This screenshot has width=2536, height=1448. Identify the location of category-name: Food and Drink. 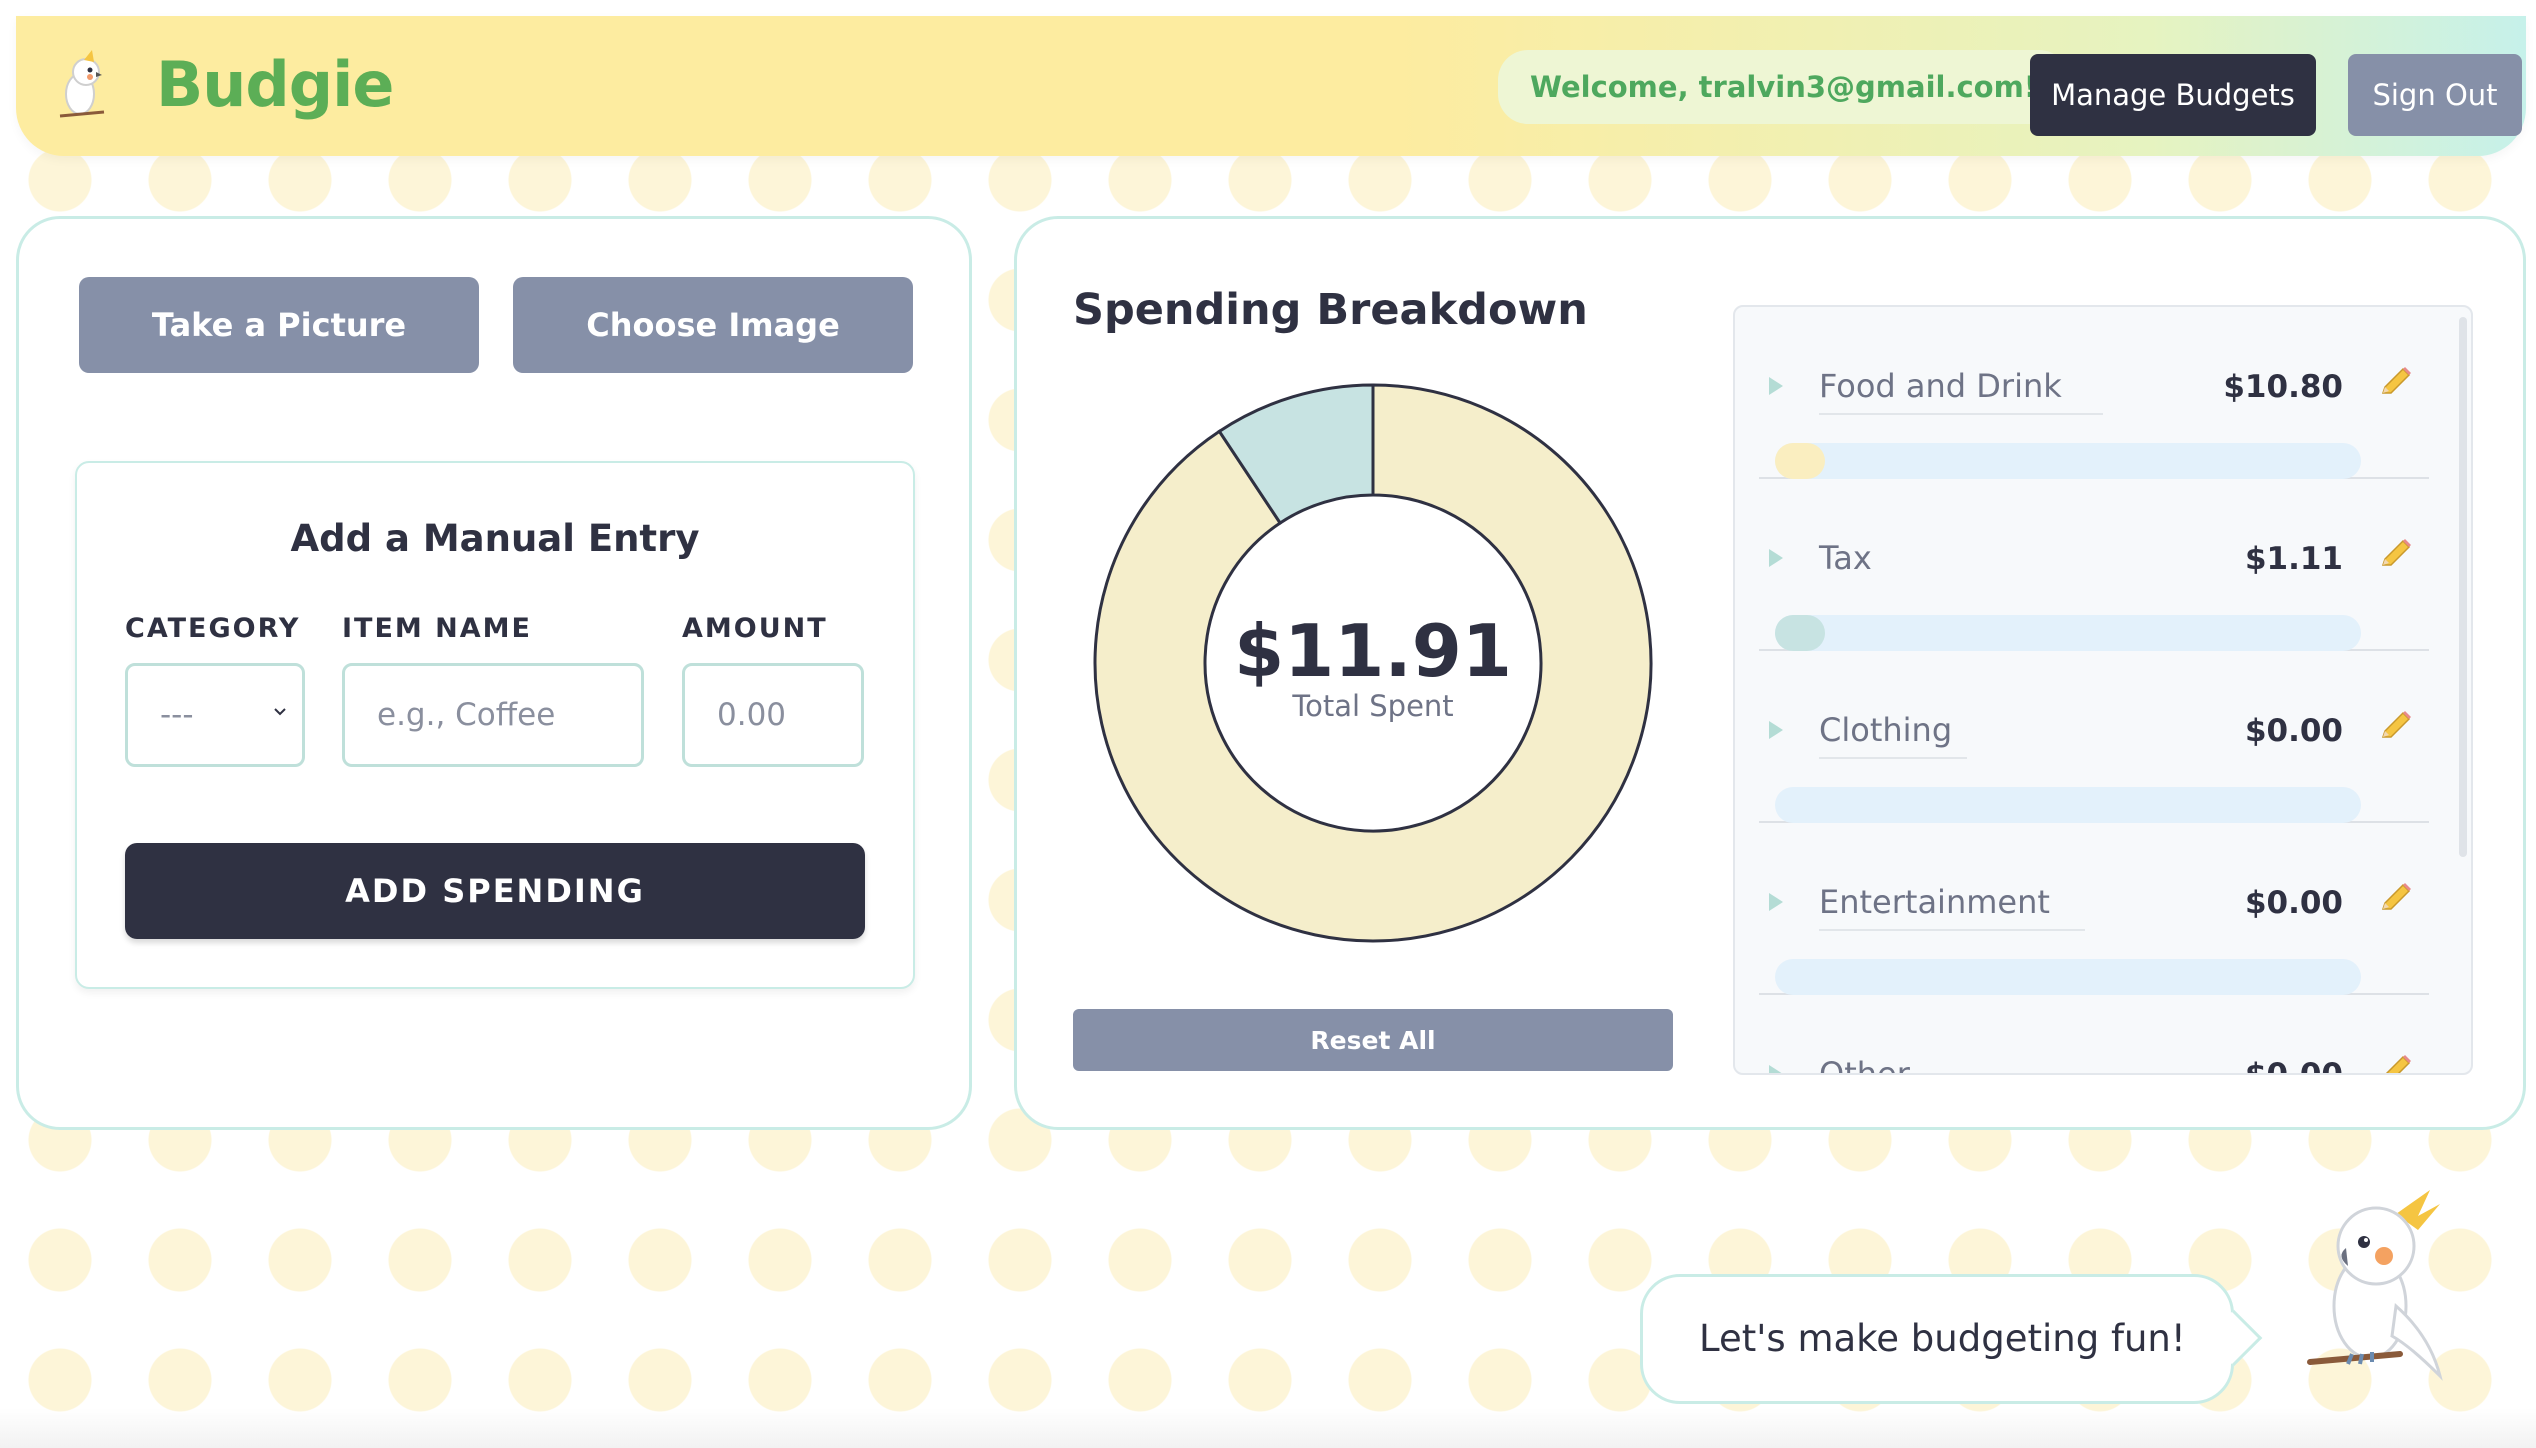
(1940, 386).